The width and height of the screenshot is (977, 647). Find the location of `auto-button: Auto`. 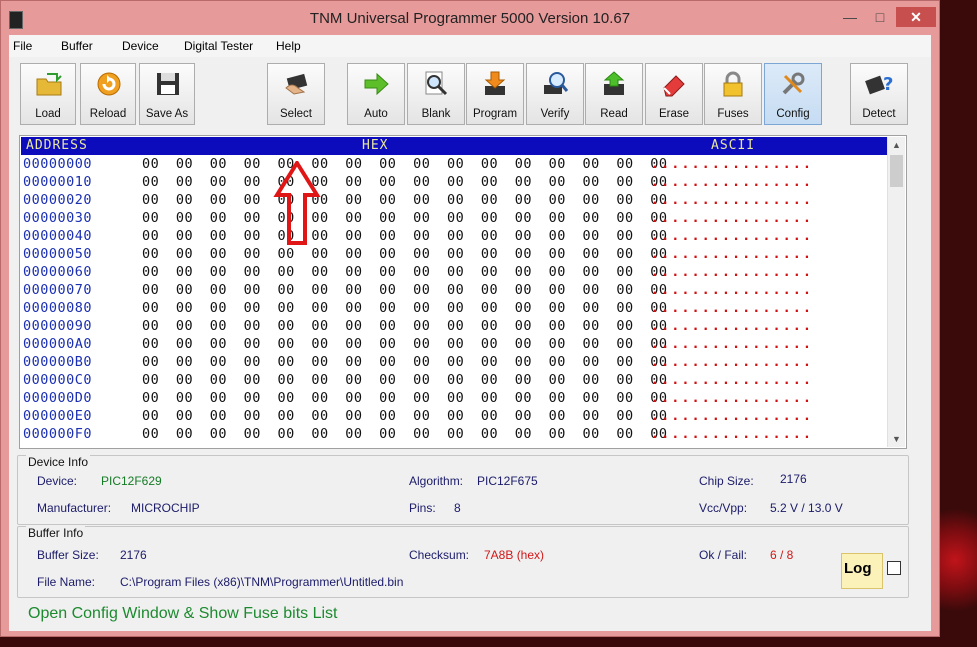

auto-button: Auto is located at coordinates (376, 94).